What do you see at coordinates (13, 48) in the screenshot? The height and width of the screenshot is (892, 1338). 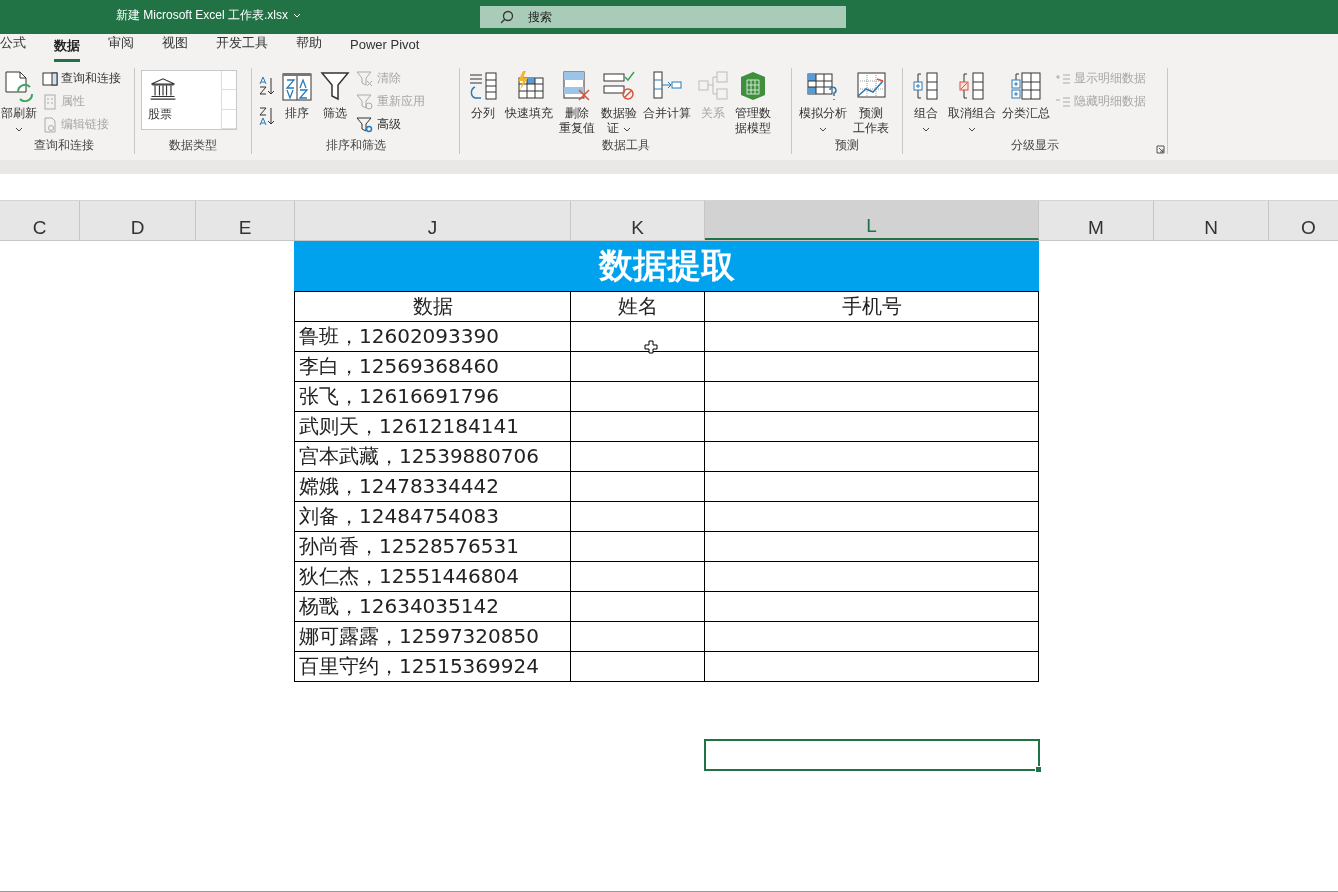 I see `ribbon-tab: 公式` at bounding box center [13, 48].